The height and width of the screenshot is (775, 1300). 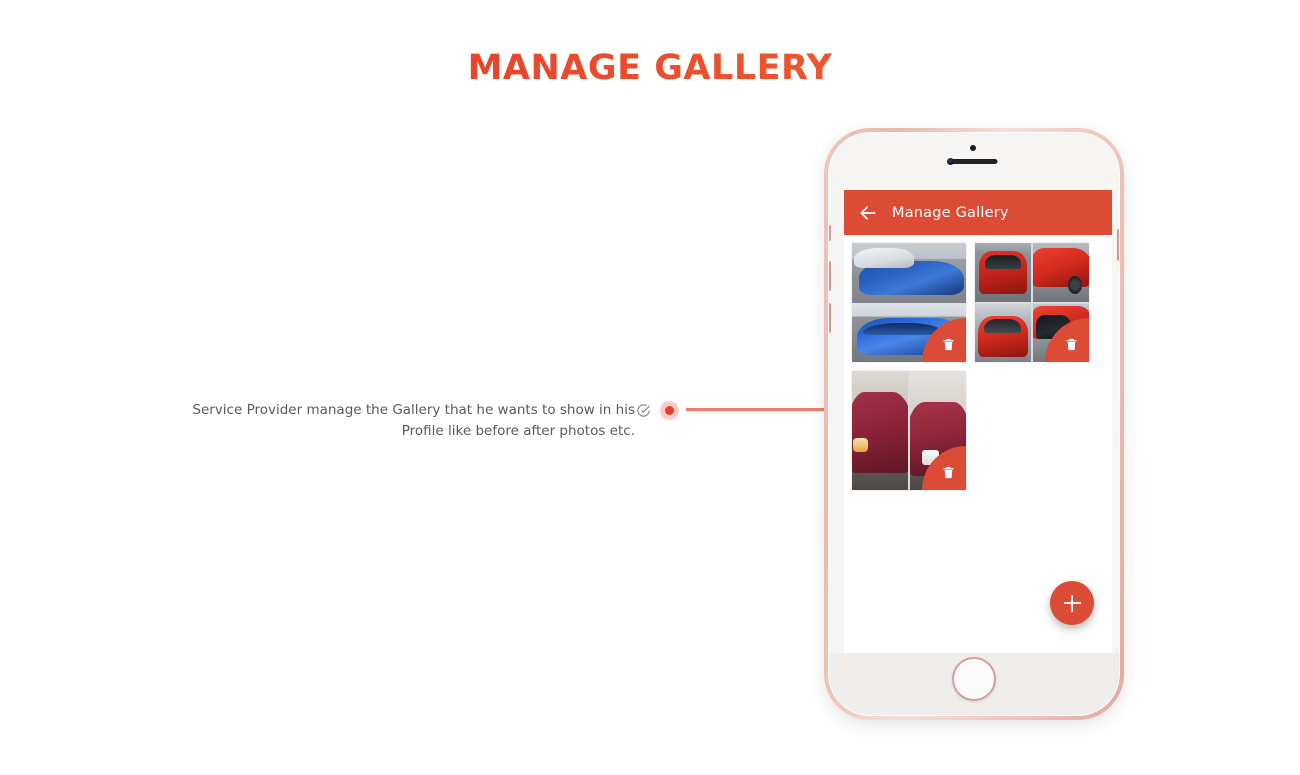 I want to click on photo-before-side, so click(x=1061, y=272).